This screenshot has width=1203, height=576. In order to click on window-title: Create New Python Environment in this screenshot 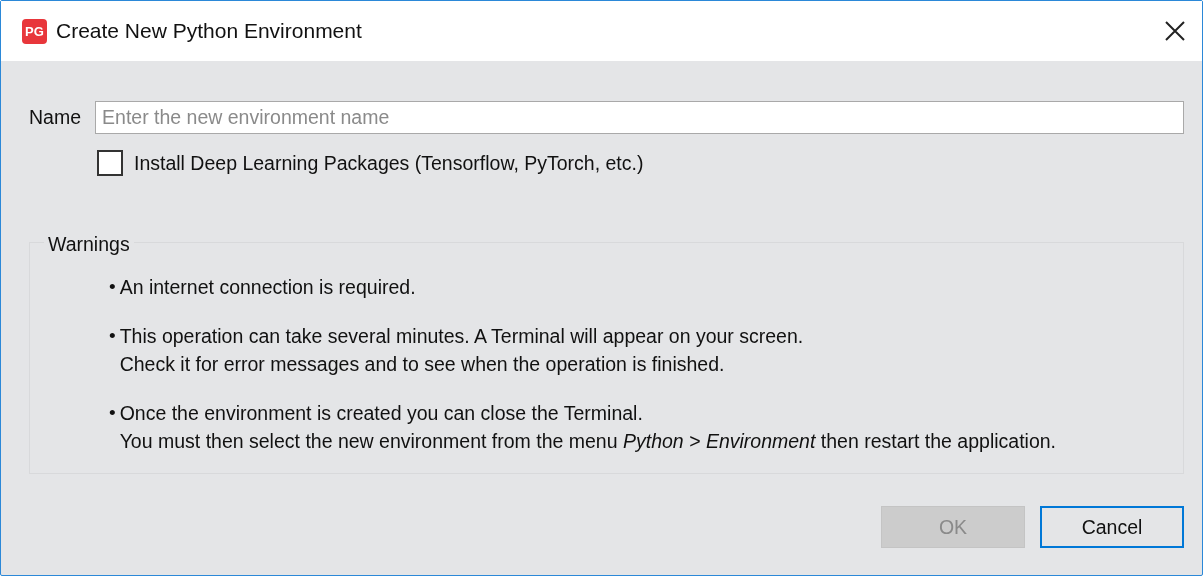, I will do `click(209, 31)`.